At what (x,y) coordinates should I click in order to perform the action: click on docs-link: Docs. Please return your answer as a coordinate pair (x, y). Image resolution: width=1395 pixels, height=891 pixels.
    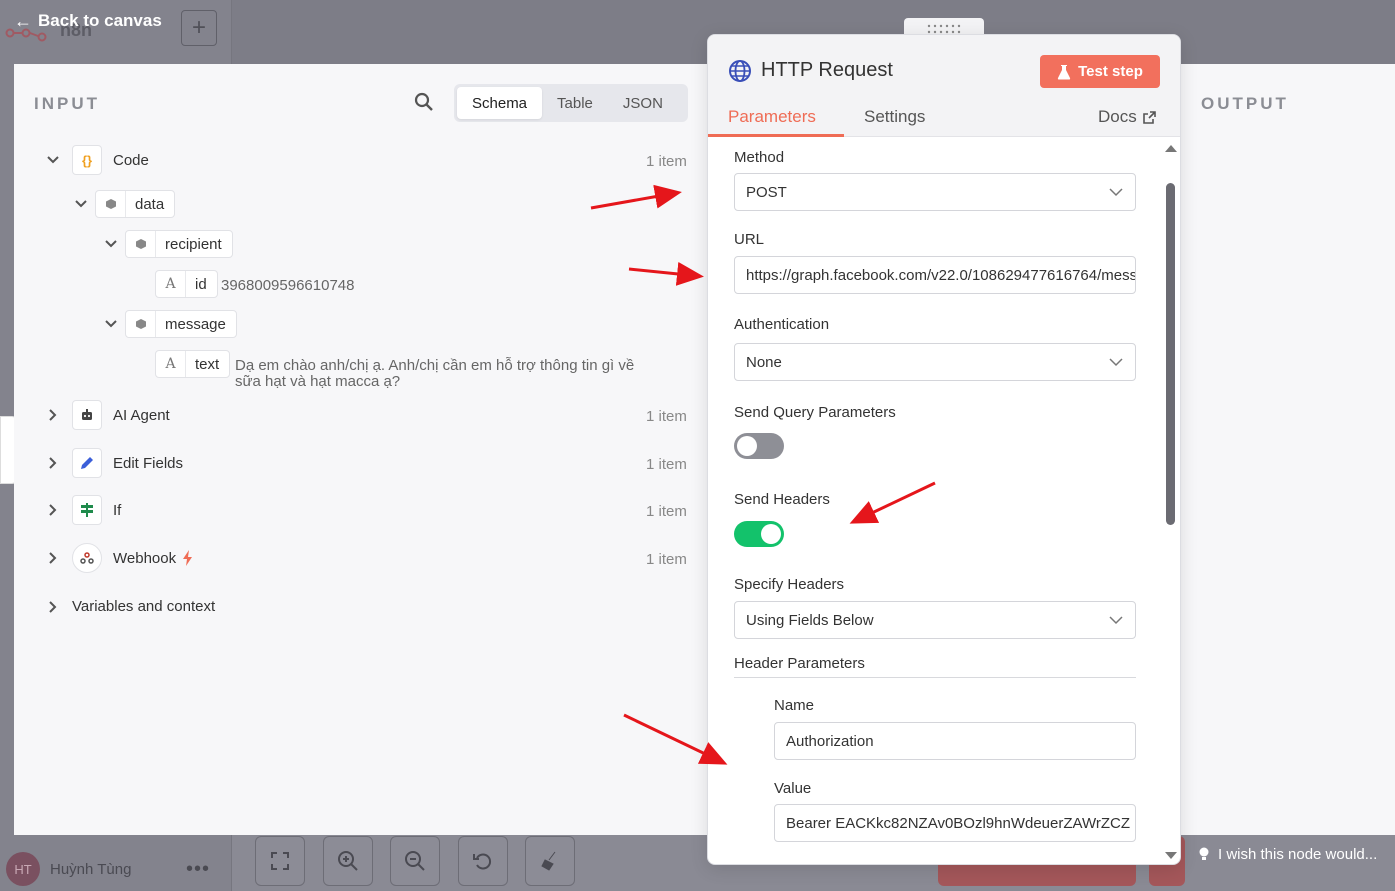
    Looking at the image, I should click on (1127, 117).